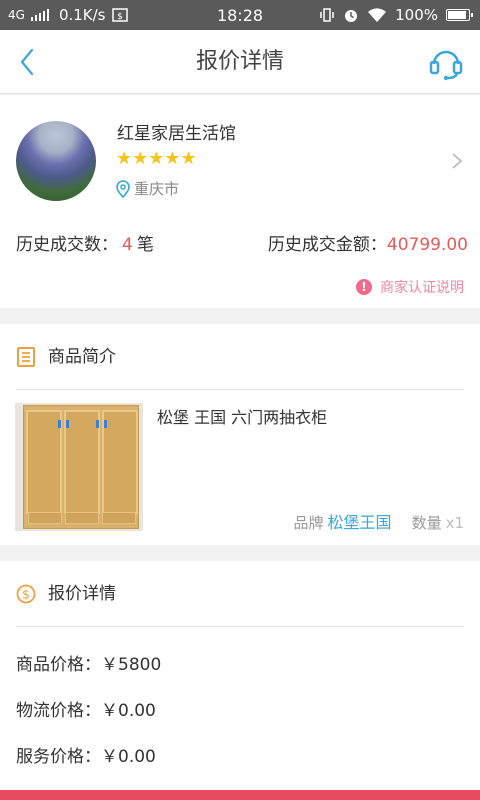 This screenshot has height=800, width=480. Describe the element at coordinates (240, 15) in the screenshot. I see `status-bar: 4G 0.1K/s $ 18:28 100%` at that location.